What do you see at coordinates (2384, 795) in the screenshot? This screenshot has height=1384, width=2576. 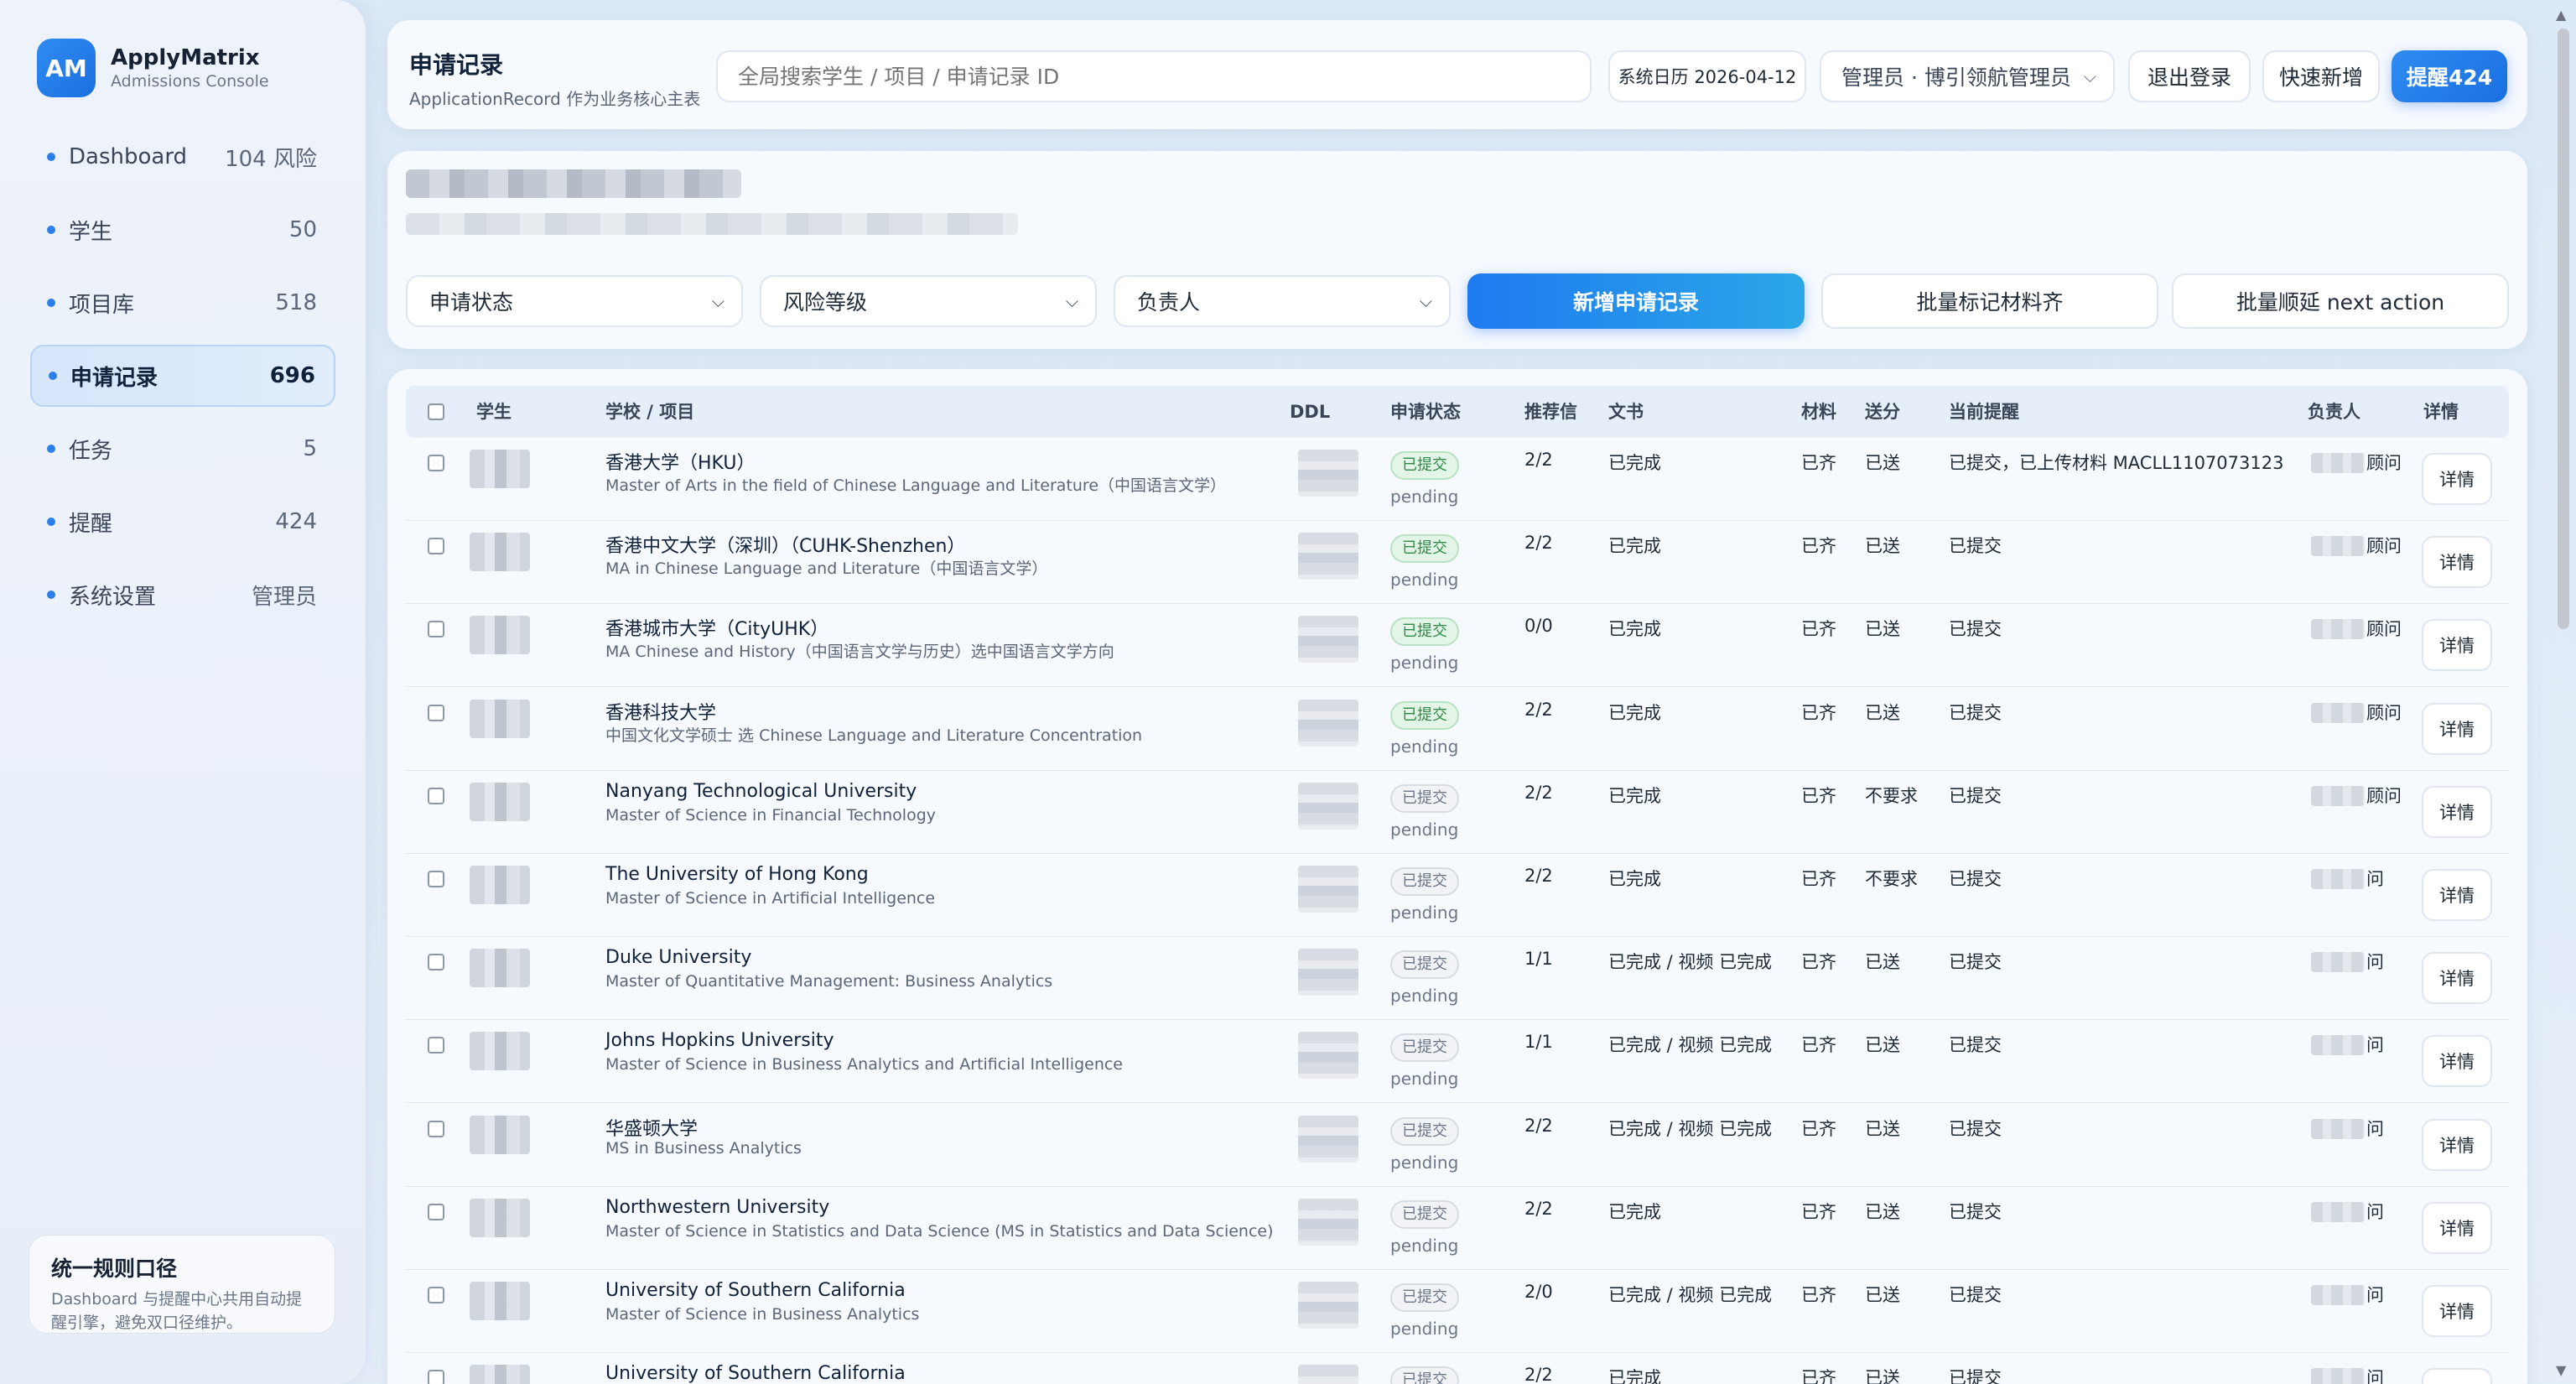 I see `owner-role: 顾问` at bounding box center [2384, 795].